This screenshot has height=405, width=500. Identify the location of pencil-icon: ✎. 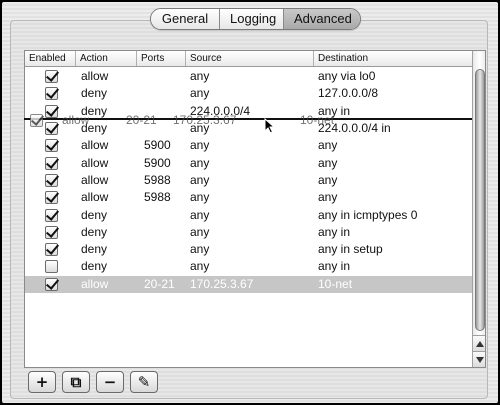
(144, 382).